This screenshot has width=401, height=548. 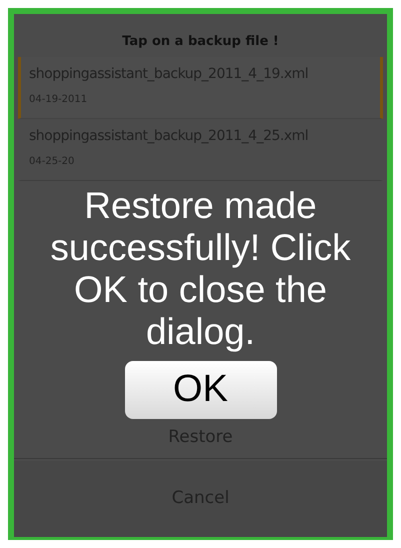 I want to click on dialog-title: Tap on a backup file !, so click(x=200, y=42).